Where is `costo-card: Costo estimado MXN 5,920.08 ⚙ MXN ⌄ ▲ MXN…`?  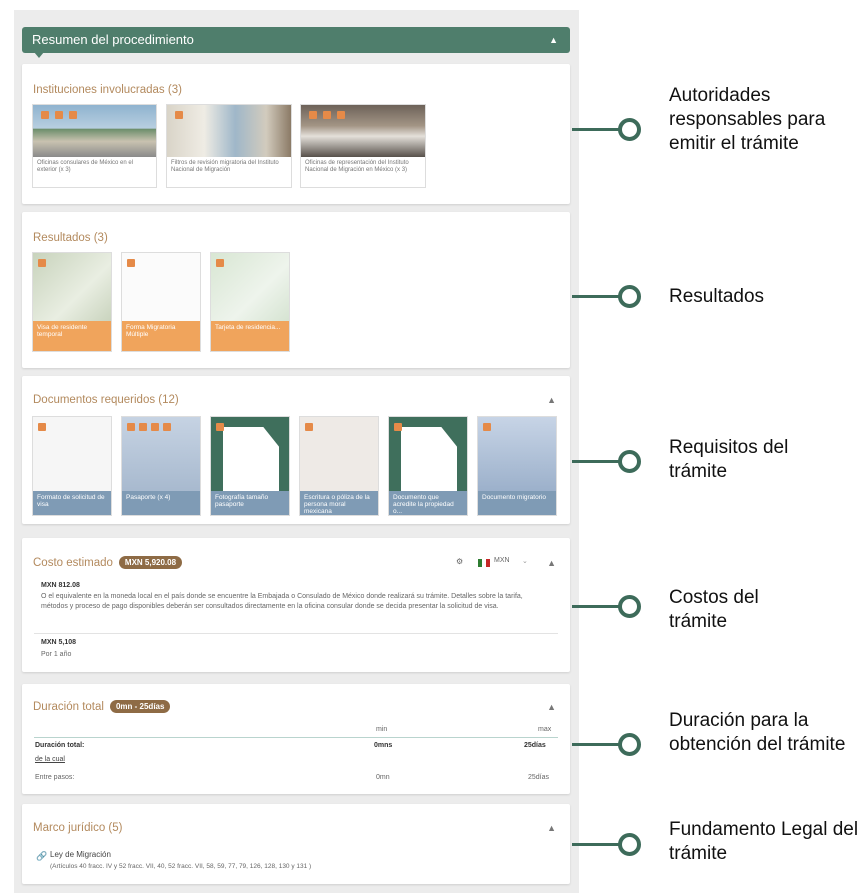 costo-card: Costo estimado MXN 5,920.08 ⚙ MXN ⌄ ▲ MXN… is located at coordinates (296, 605).